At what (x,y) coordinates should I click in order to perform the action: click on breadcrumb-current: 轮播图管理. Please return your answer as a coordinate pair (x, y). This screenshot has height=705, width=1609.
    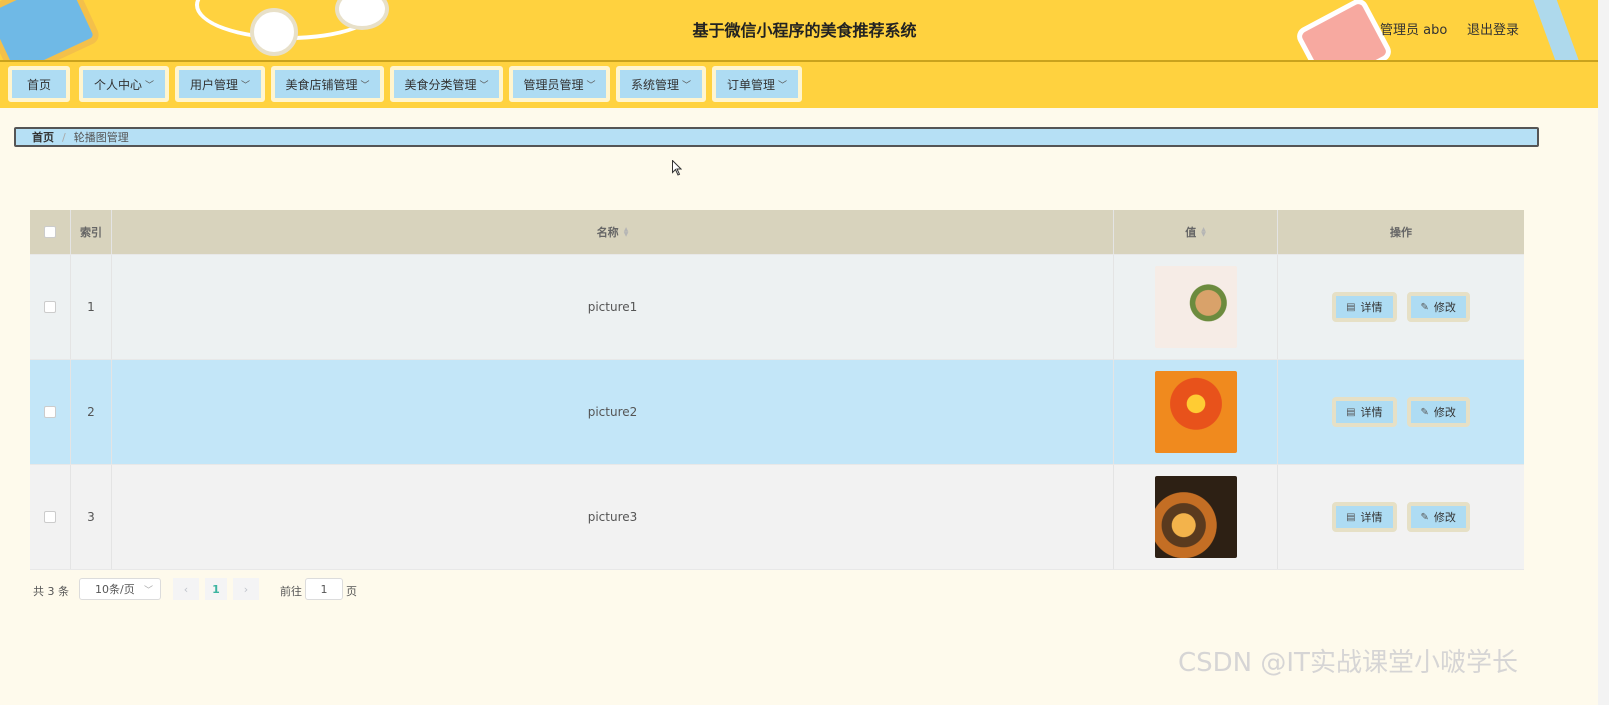
    Looking at the image, I should click on (101, 137).